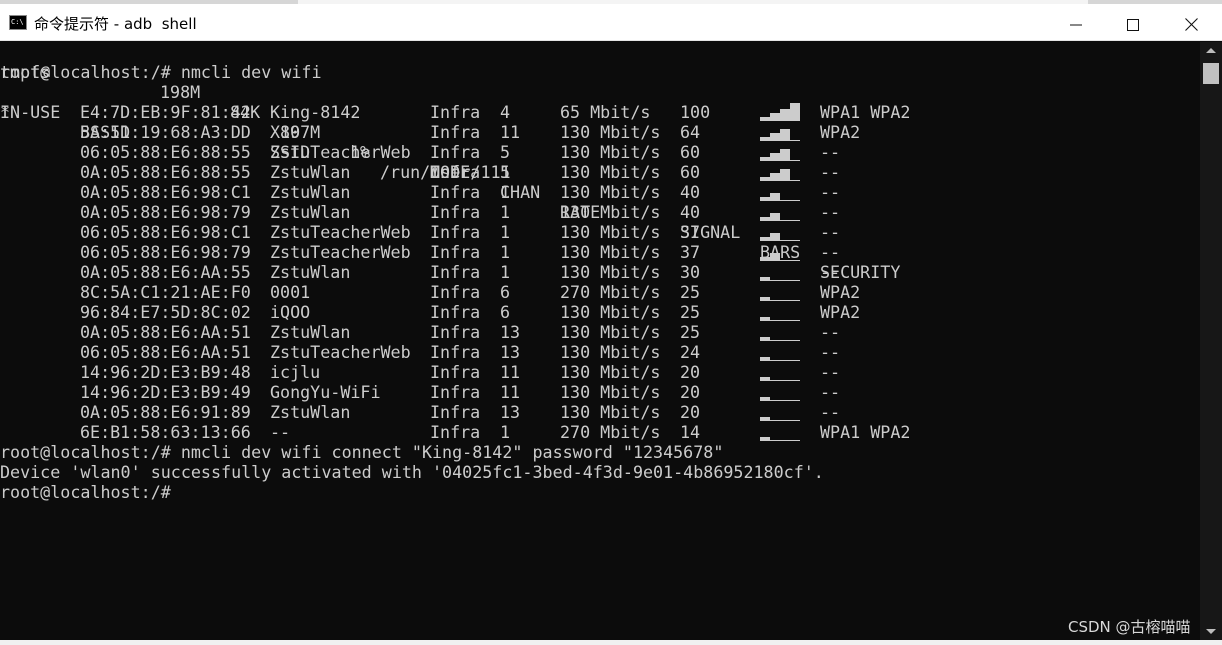 The image size is (1222, 645). Describe the element at coordinates (1211, 341) in the screenshot. I see `vertical-scrollbar` at that location.